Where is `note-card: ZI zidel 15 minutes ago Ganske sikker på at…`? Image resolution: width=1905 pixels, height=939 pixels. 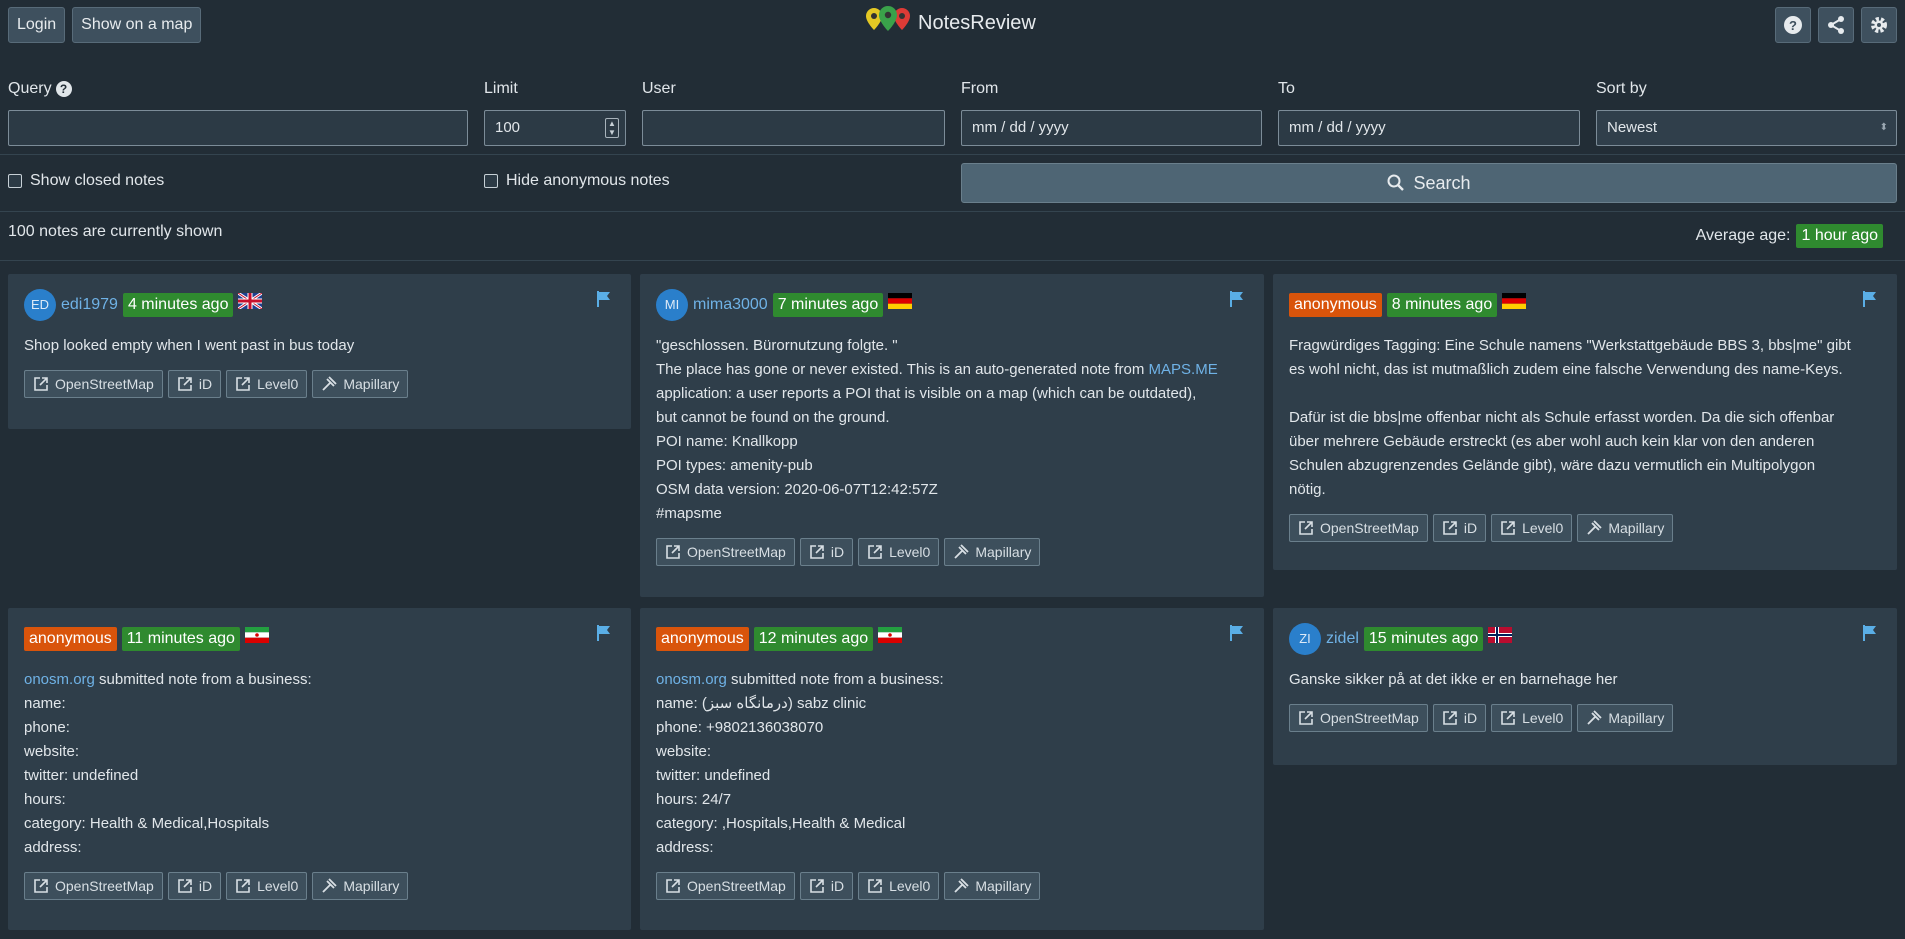 note-card: ZI zidel 15 minutes ago Ganske sikker på at… is located at coordinates (1585, 686).